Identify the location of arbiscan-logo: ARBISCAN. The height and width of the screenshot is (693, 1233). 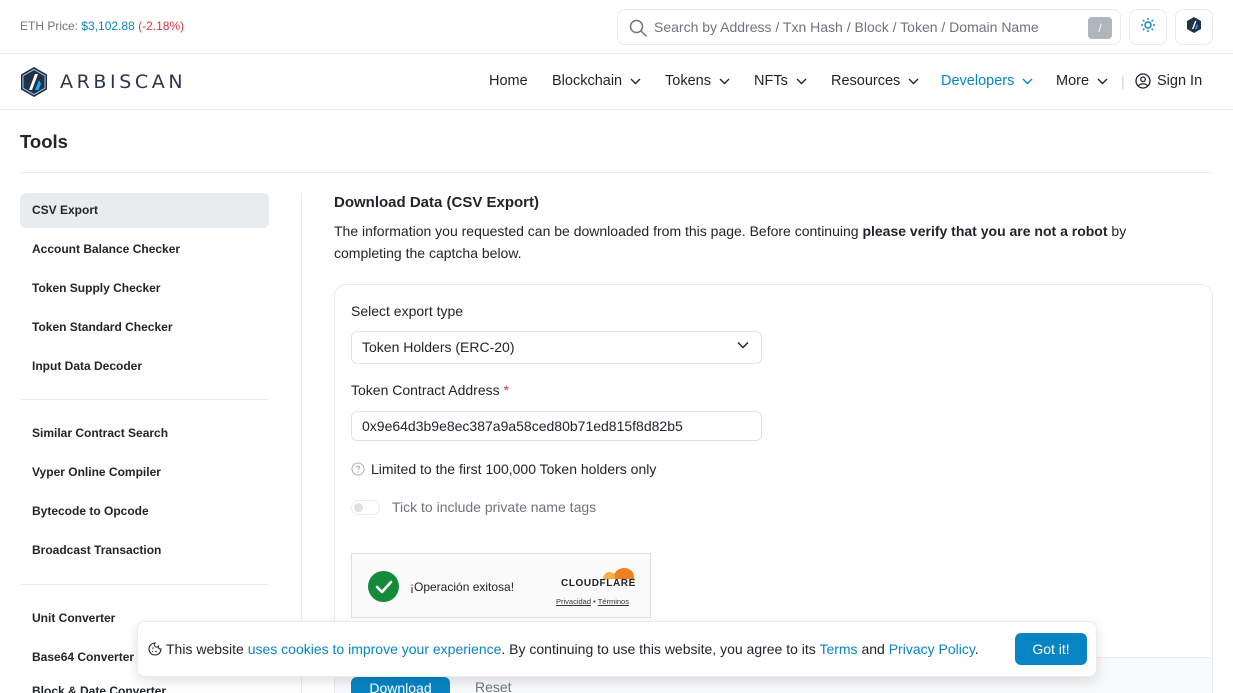
(103, 82).